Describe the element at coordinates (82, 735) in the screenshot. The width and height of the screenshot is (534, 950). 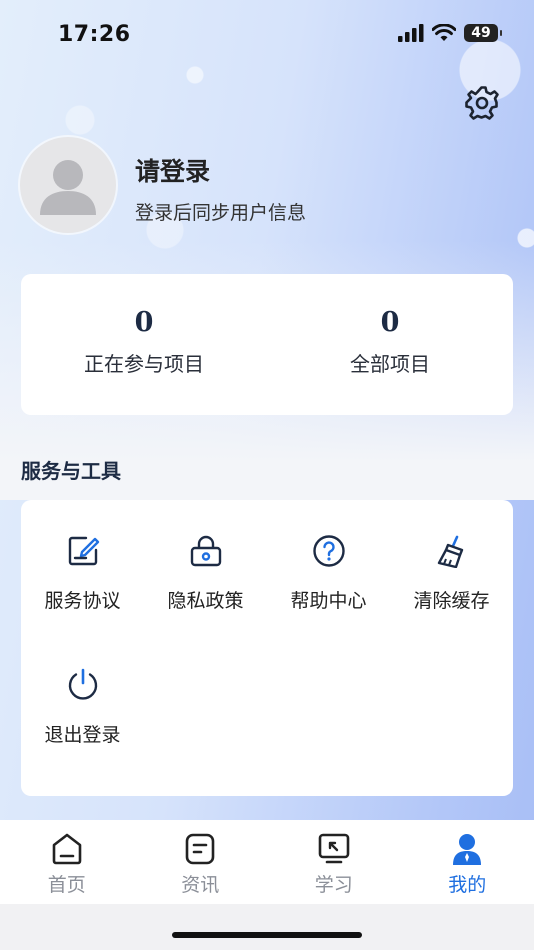
I see `tool-label: 退出登录` at that location.